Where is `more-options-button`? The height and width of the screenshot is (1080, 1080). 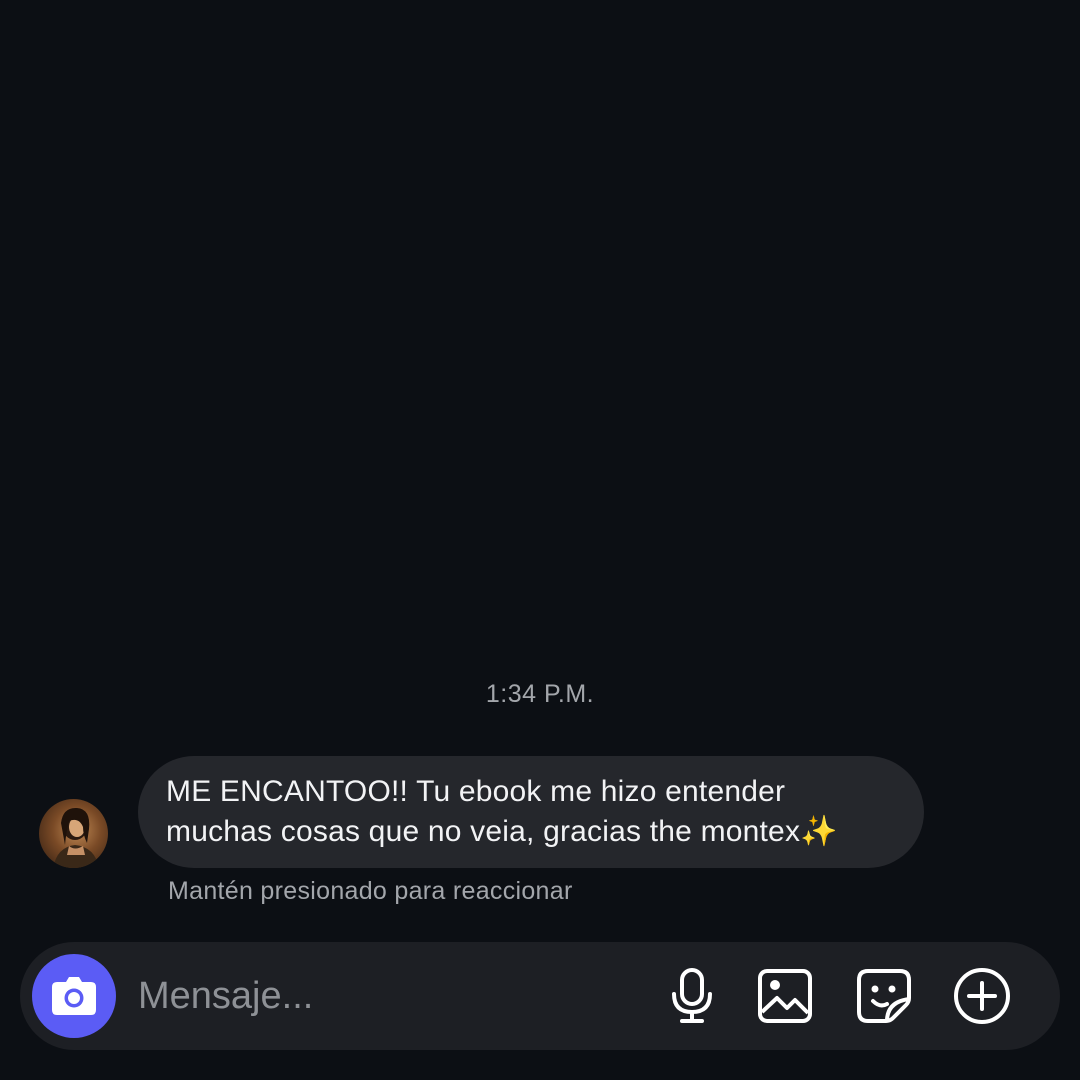
more-options-button is located at coordinates (982, 996).